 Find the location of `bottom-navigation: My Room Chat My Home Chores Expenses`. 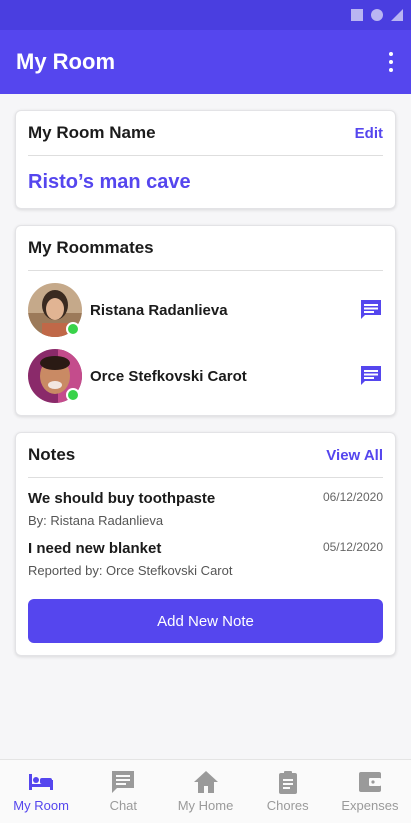

bottom-navigation: My Room Chat My Home Chores Expenses is located at coordinates (205, 791).